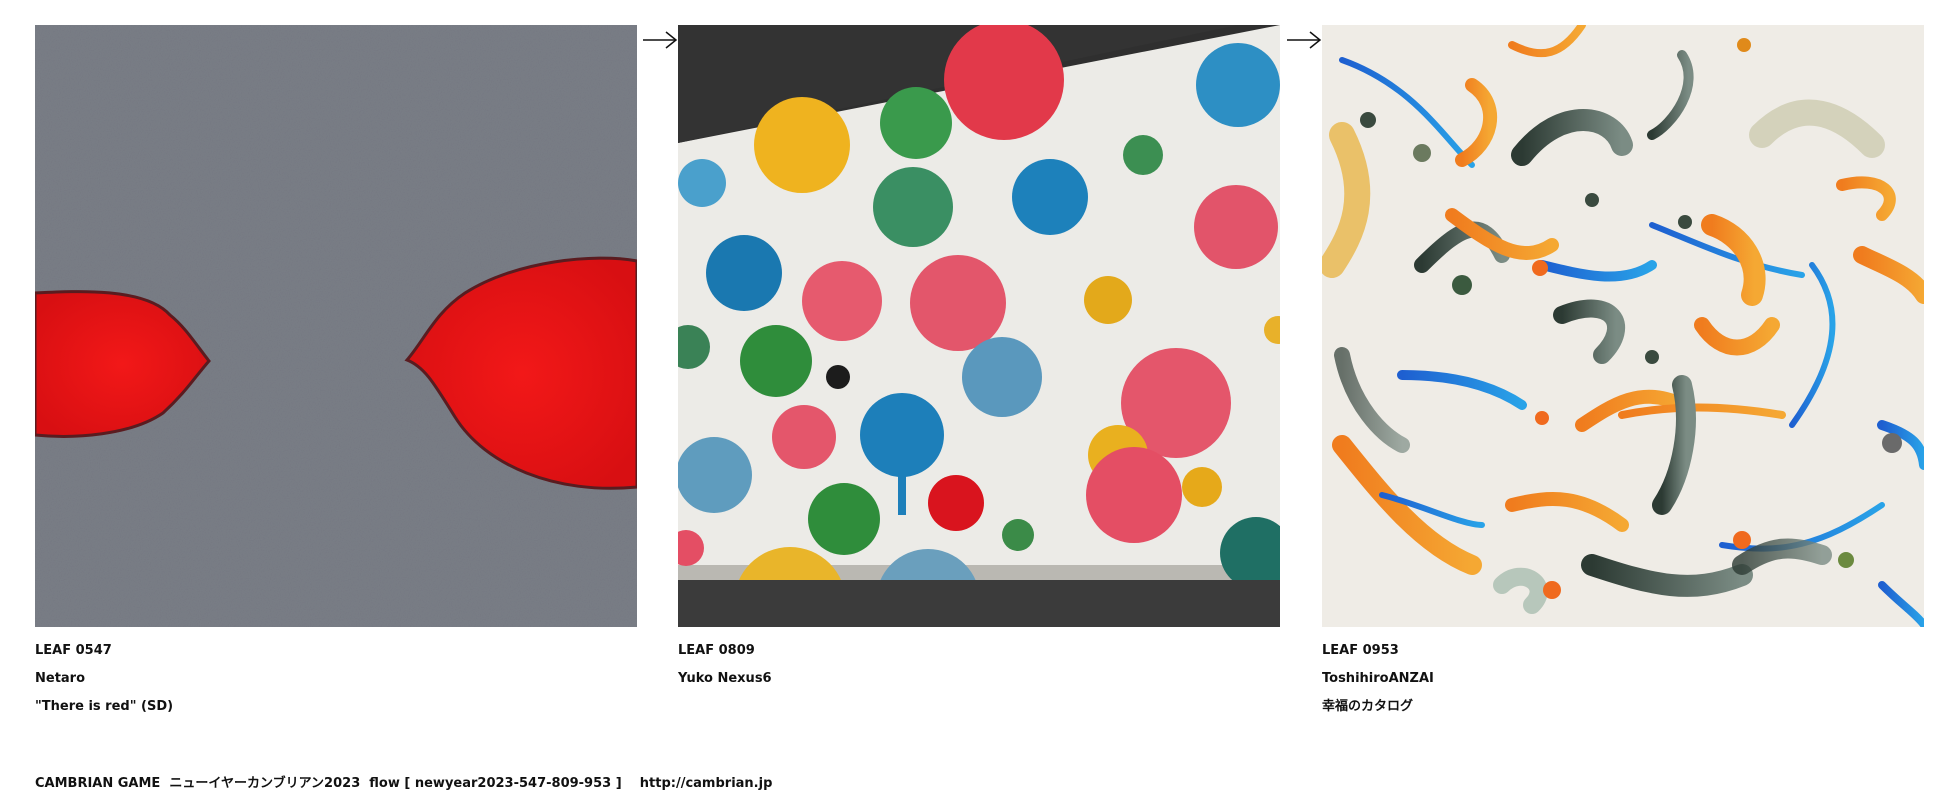 Image resolution: width=1952 pixels, height=807 pixels. Describe the element at coordinates (1368, 706) in the screenshot. I see `leaf-title: 幸福のカタログ` at that location.